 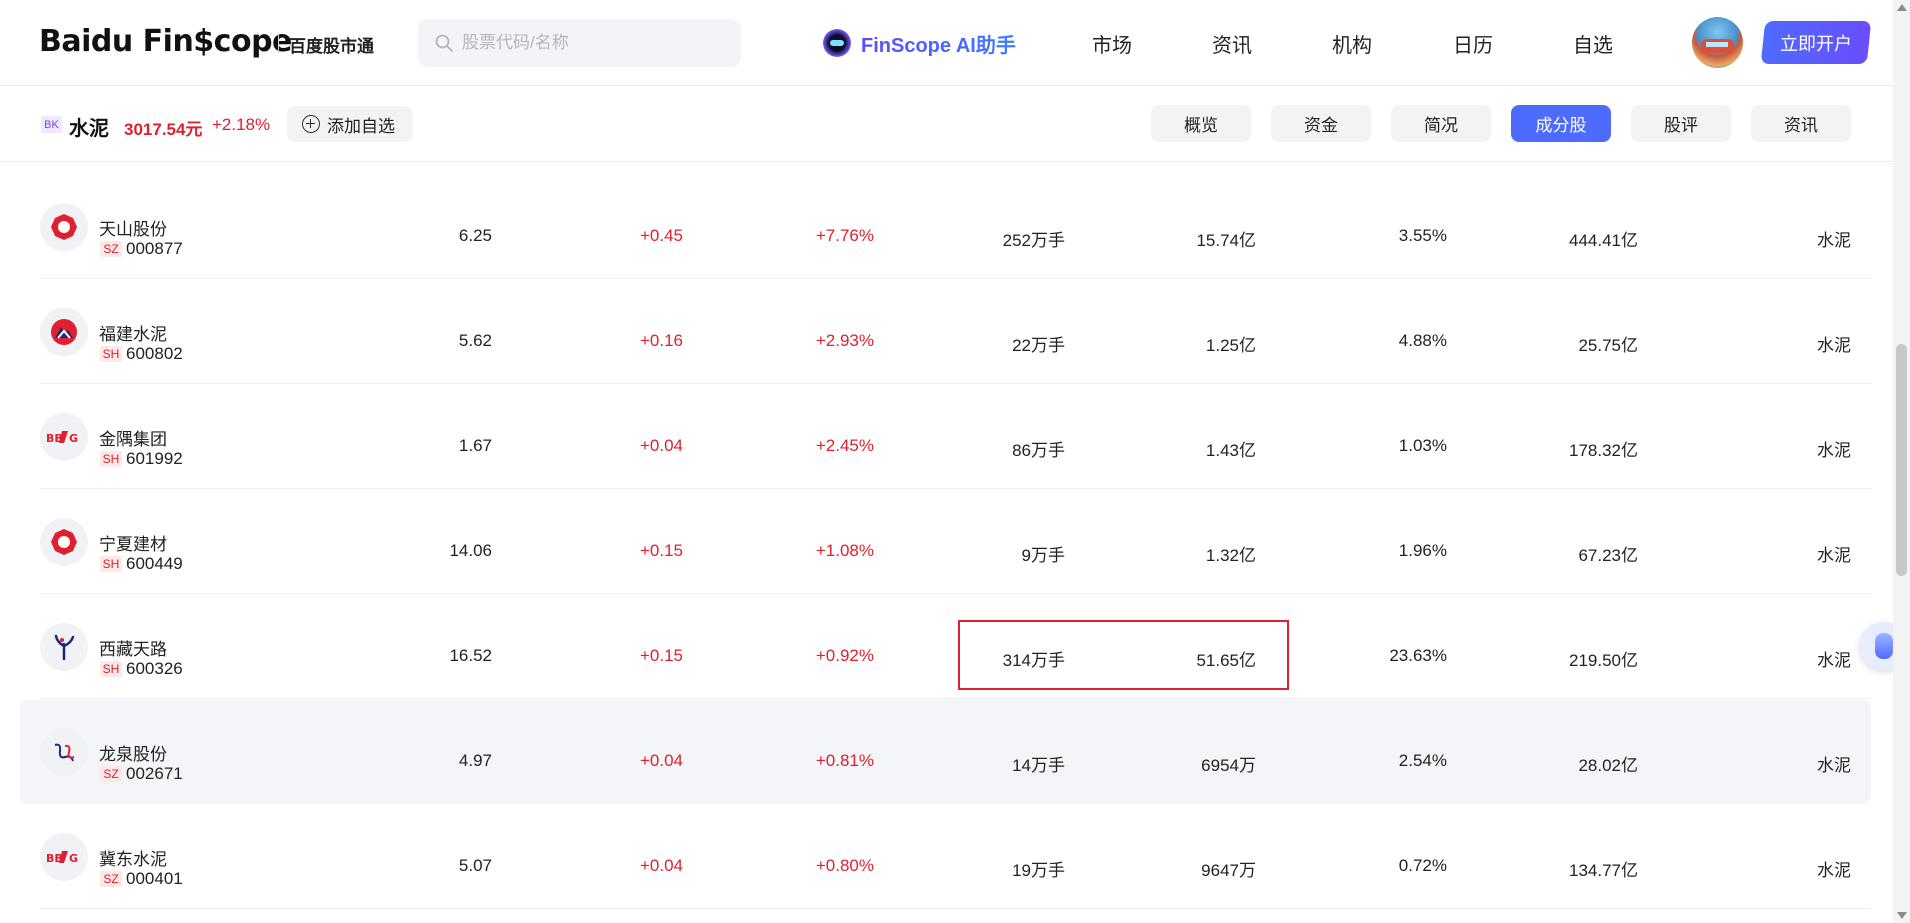 I want to click on add-watchlist-button: 添加自选, so click(x=350, y=124).